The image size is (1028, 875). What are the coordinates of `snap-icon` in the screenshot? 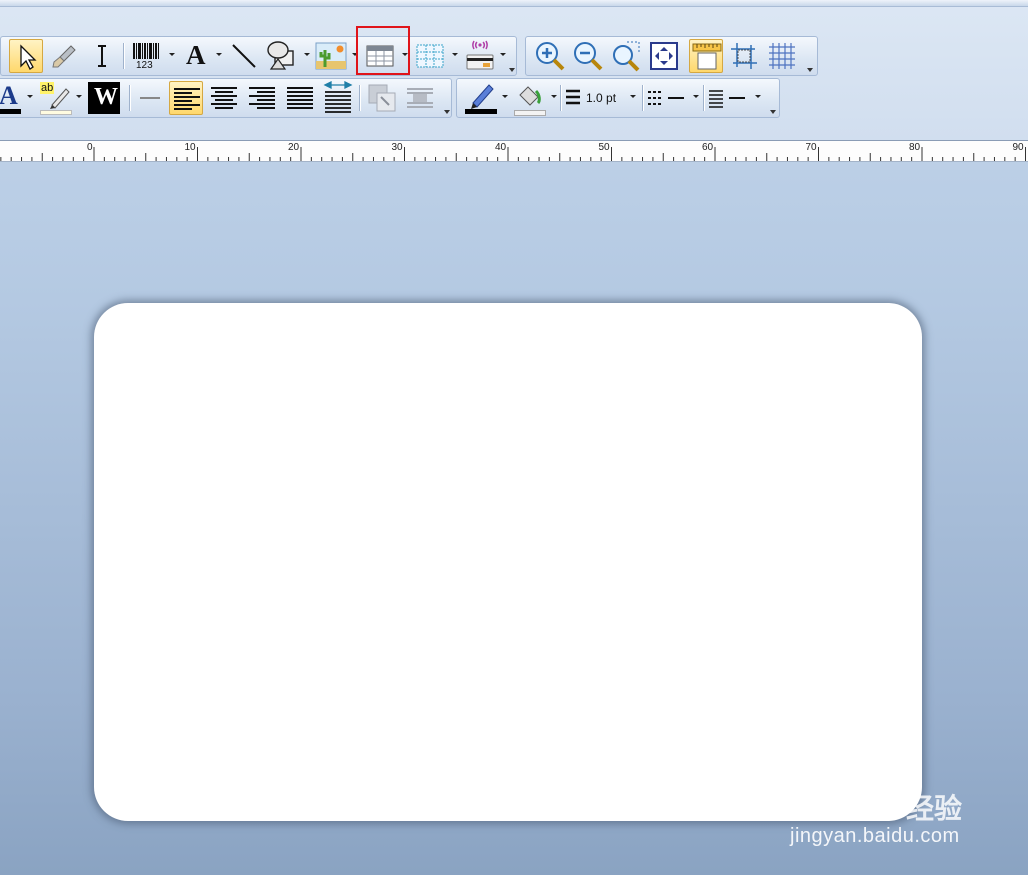 It's located at (744, 56).